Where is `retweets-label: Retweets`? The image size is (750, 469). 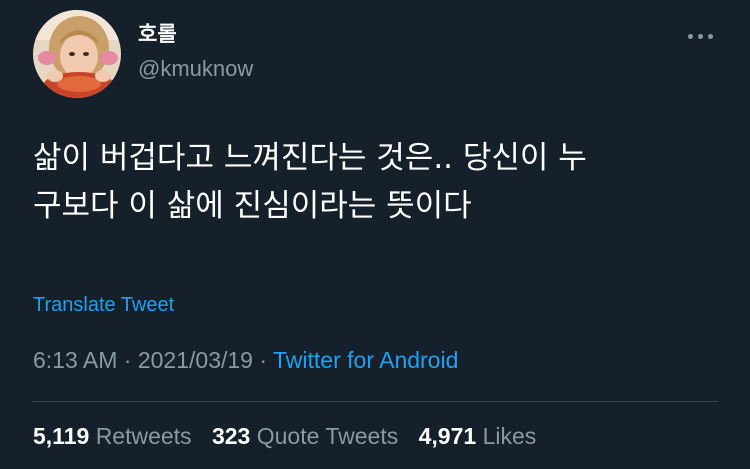
retweets-label: Retweets is located at coordinates (143, 436).